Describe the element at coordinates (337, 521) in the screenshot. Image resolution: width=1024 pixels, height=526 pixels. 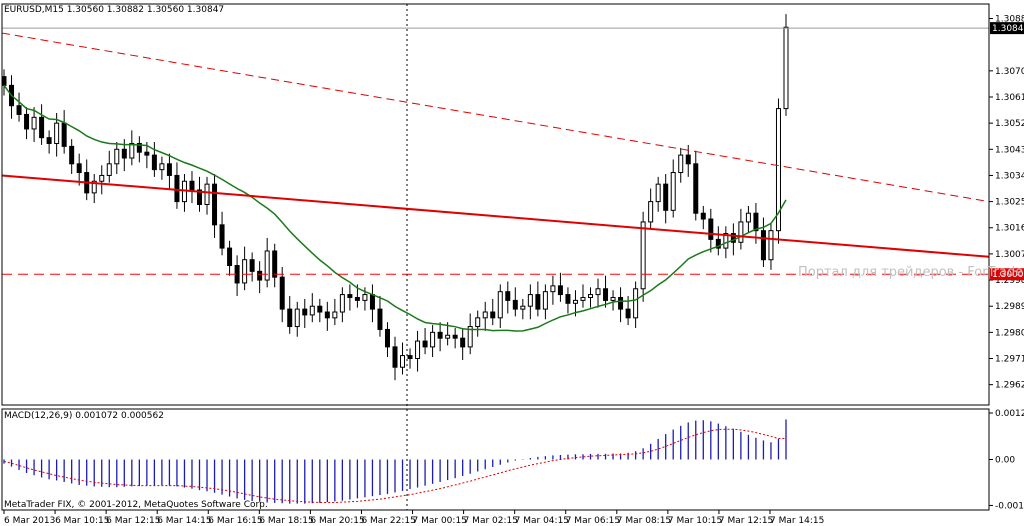
I see `x-tick-label: 6 Mar 20:15` at that location.